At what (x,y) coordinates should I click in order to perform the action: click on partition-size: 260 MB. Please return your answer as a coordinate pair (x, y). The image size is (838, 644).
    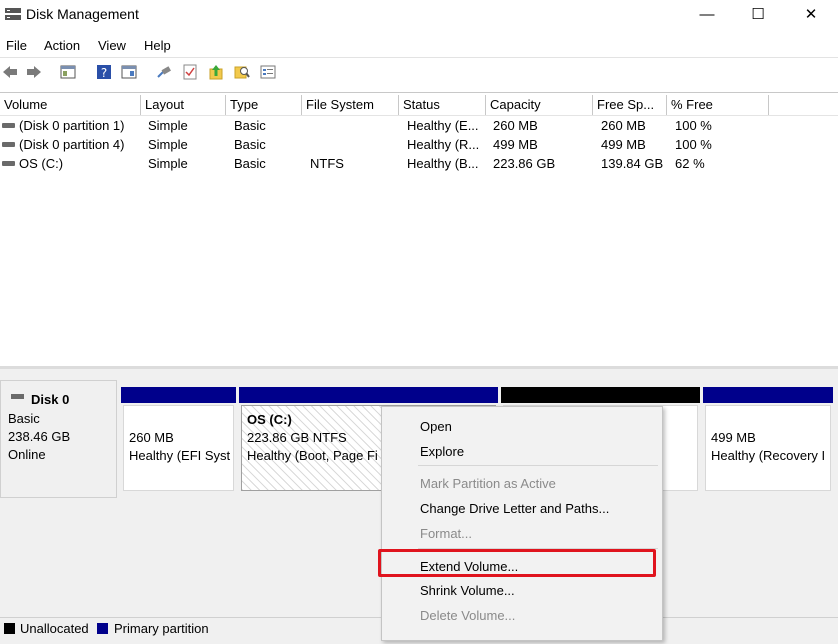
    Looking at the image, I should click on (151, 437).